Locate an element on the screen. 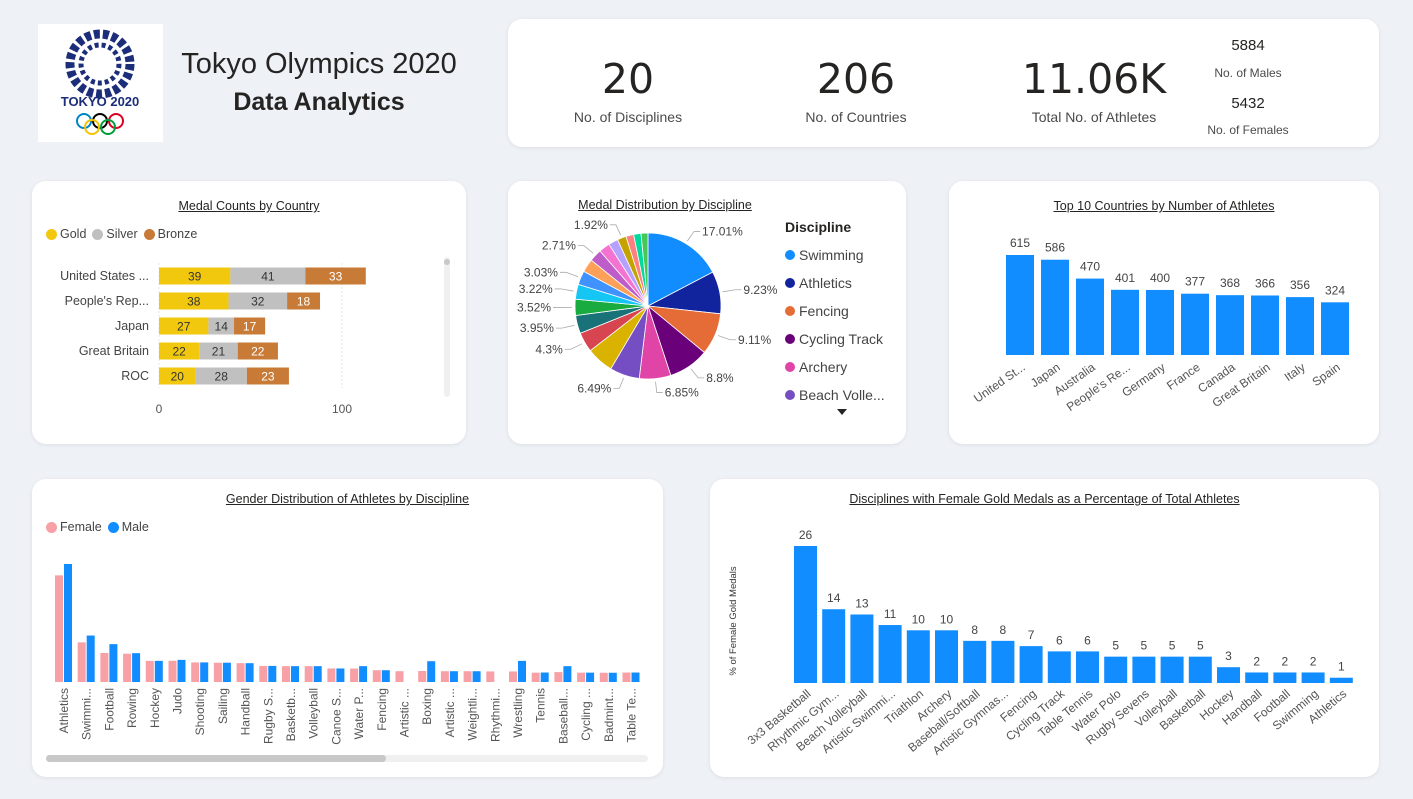  top10-data-label: 366 is located at coordinates (1265, 283).